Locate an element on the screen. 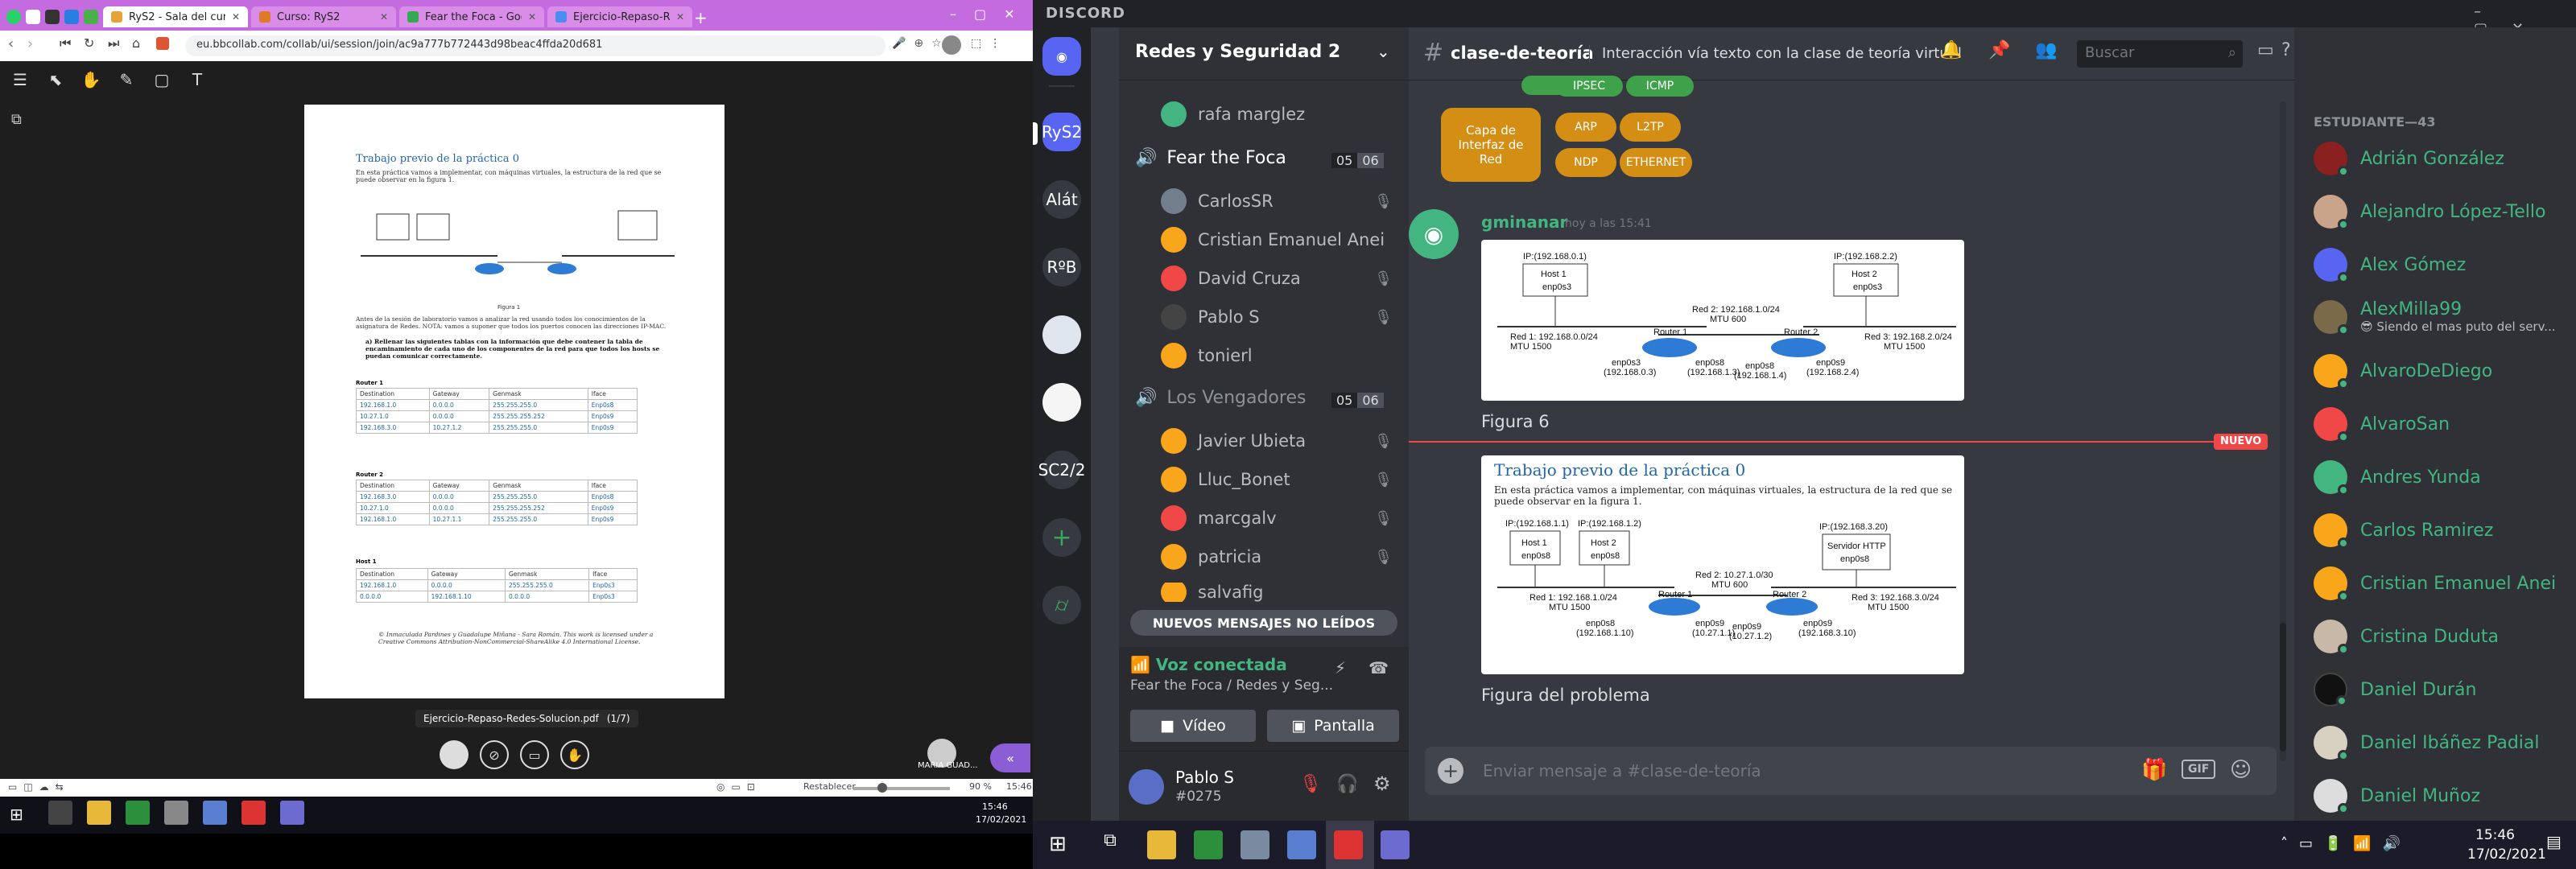 The height and width of the screenshot is (869, 2576). status-icons: ▭◫☁⇆ is located at coordinates (39, 787).